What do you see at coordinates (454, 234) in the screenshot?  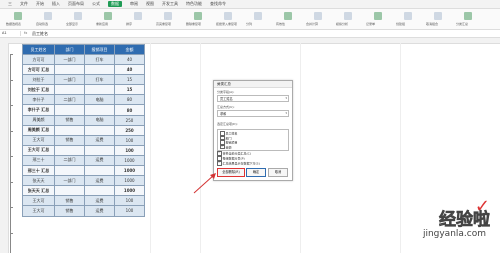 I see `watermark-url: jingyanla.com` at bounding box center [454, 234].